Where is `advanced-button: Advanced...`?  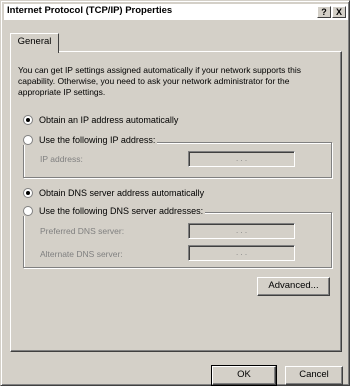
advanced-button: Advanced... is located at coordinates (293, 286).